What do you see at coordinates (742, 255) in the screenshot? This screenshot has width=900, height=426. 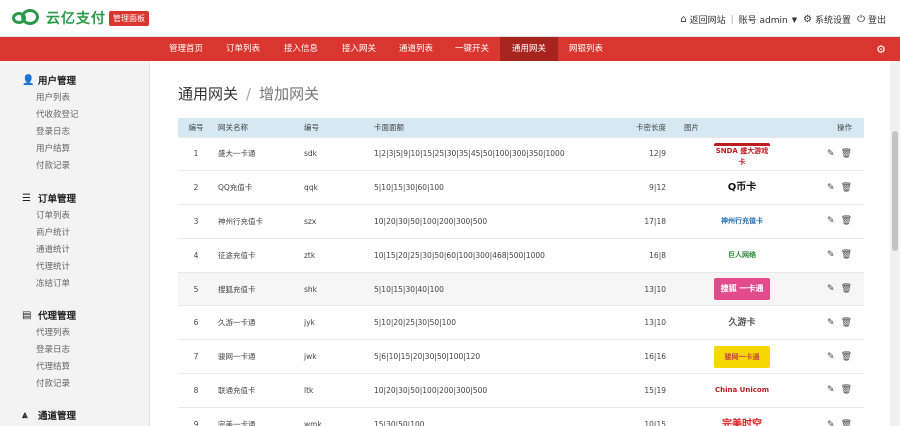 I see `giant-logo: 巨人网络` at bounding box center [742, 255].